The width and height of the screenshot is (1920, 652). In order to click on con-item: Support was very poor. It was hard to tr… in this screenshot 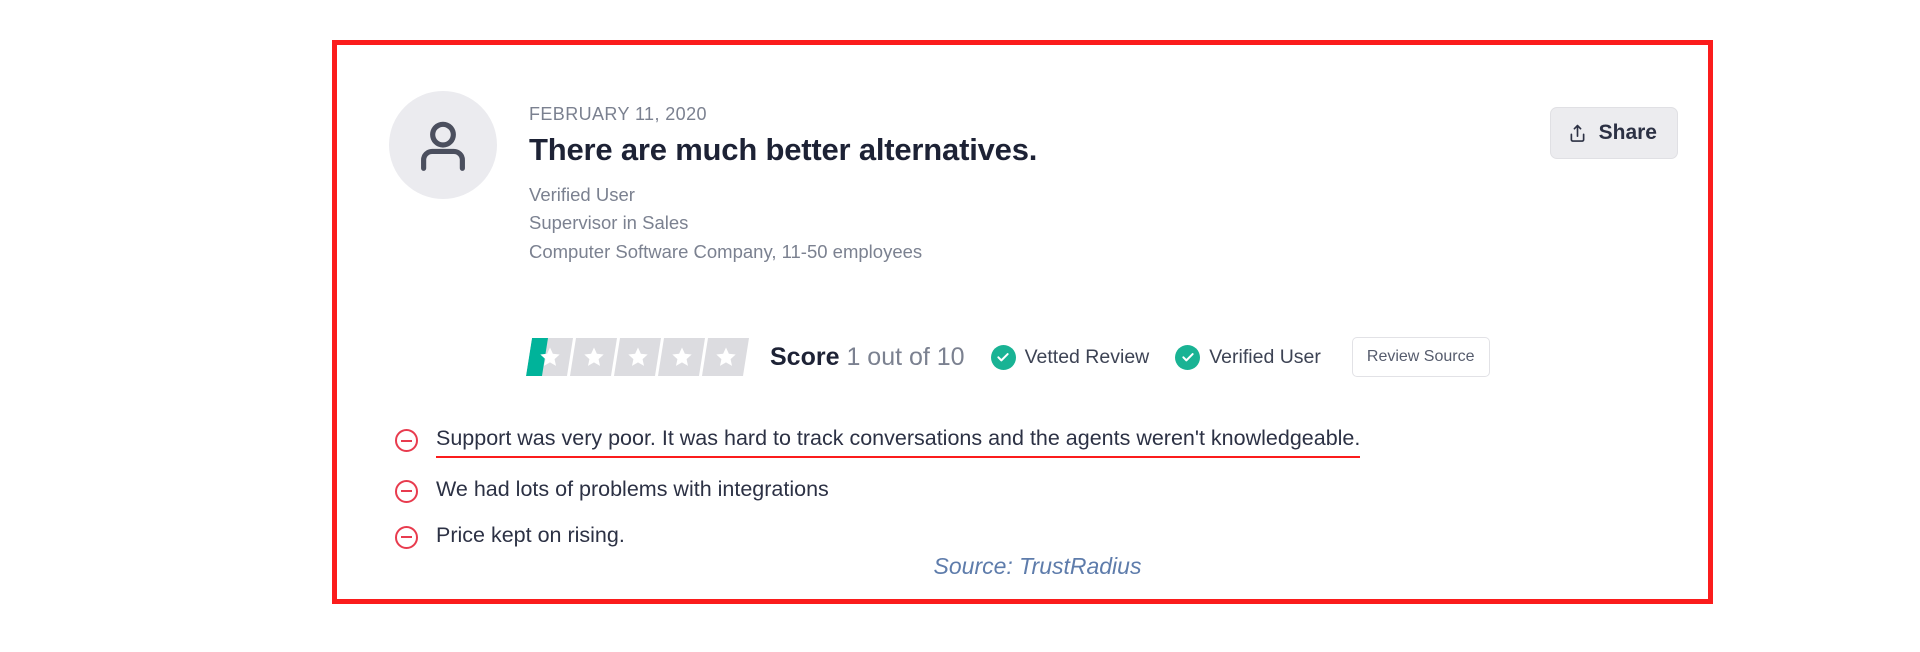, I will do `click(1031, 441)`.